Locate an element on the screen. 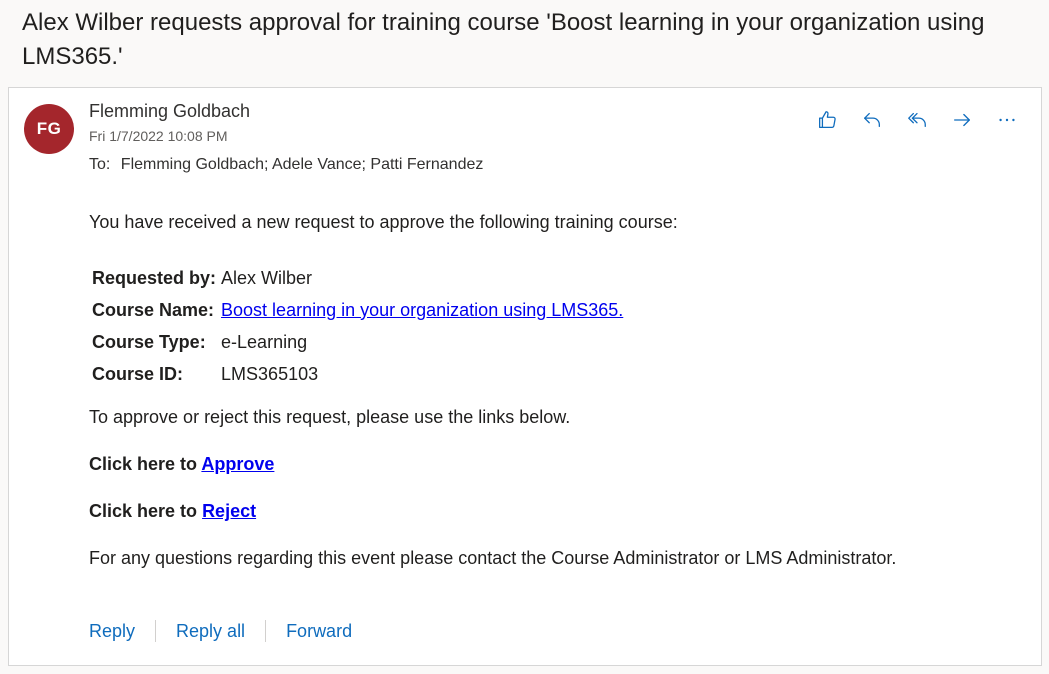 Image resolution: width=1049 pixels, height=674 pixels. reply-bar: Reply Reply all Forward is located at coordinates (220, 631).